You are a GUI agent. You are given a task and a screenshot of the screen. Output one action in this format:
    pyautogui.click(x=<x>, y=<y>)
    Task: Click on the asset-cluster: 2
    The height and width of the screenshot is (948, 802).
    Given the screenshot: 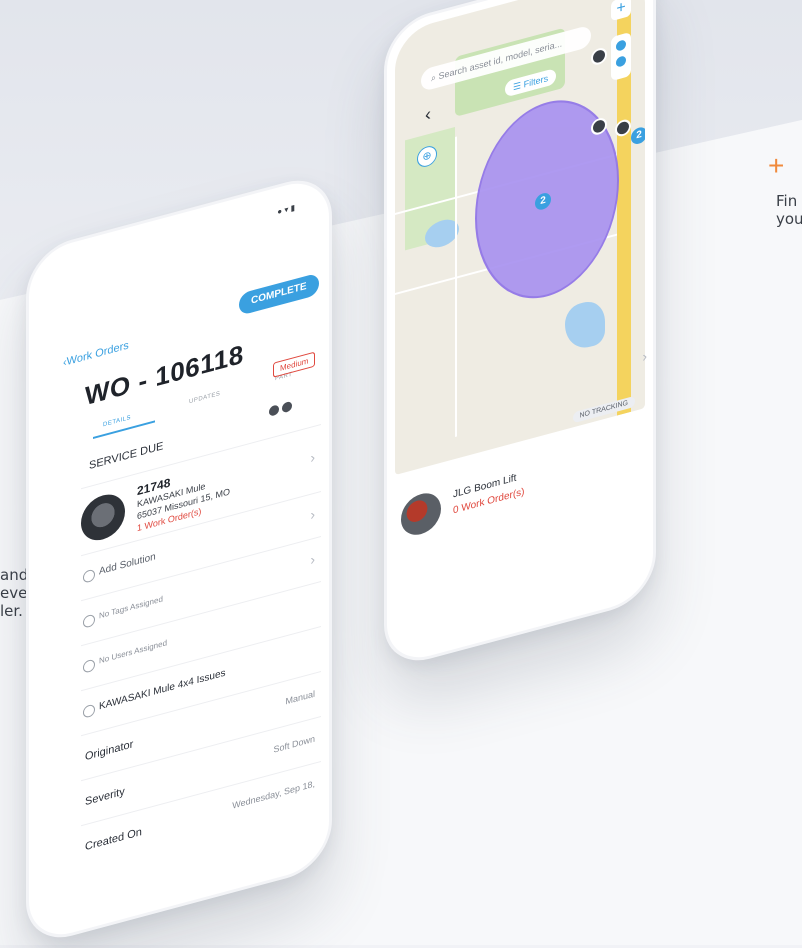 What is the action you would take?
    pyautogui.click(x=638, y=135)
    